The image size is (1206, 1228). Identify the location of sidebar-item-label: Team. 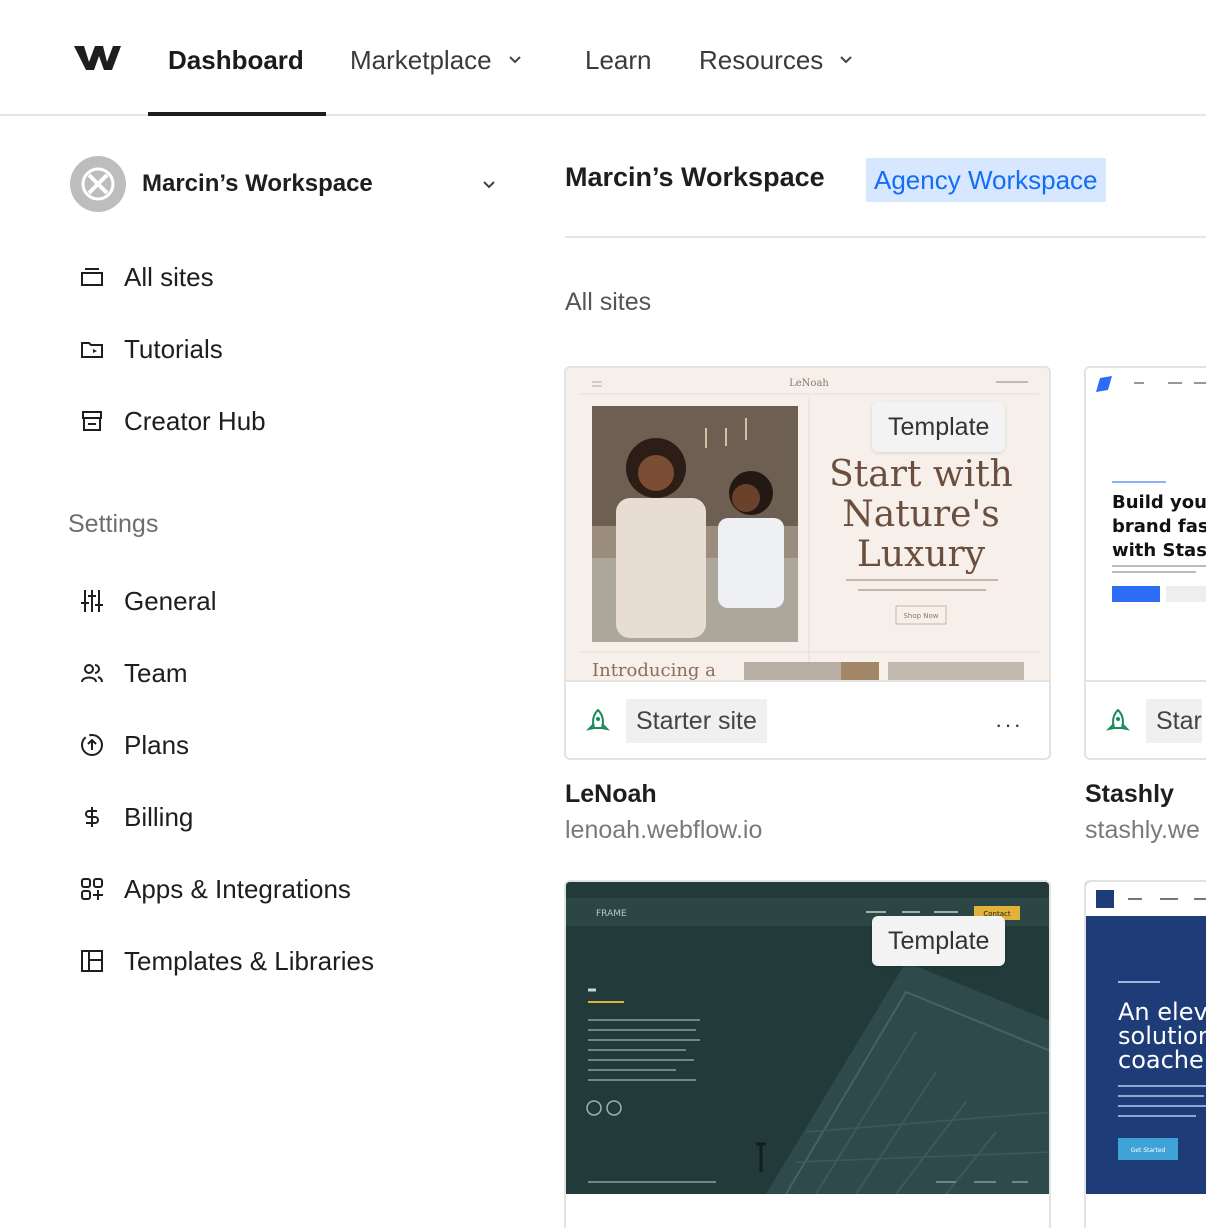
(156, 672).